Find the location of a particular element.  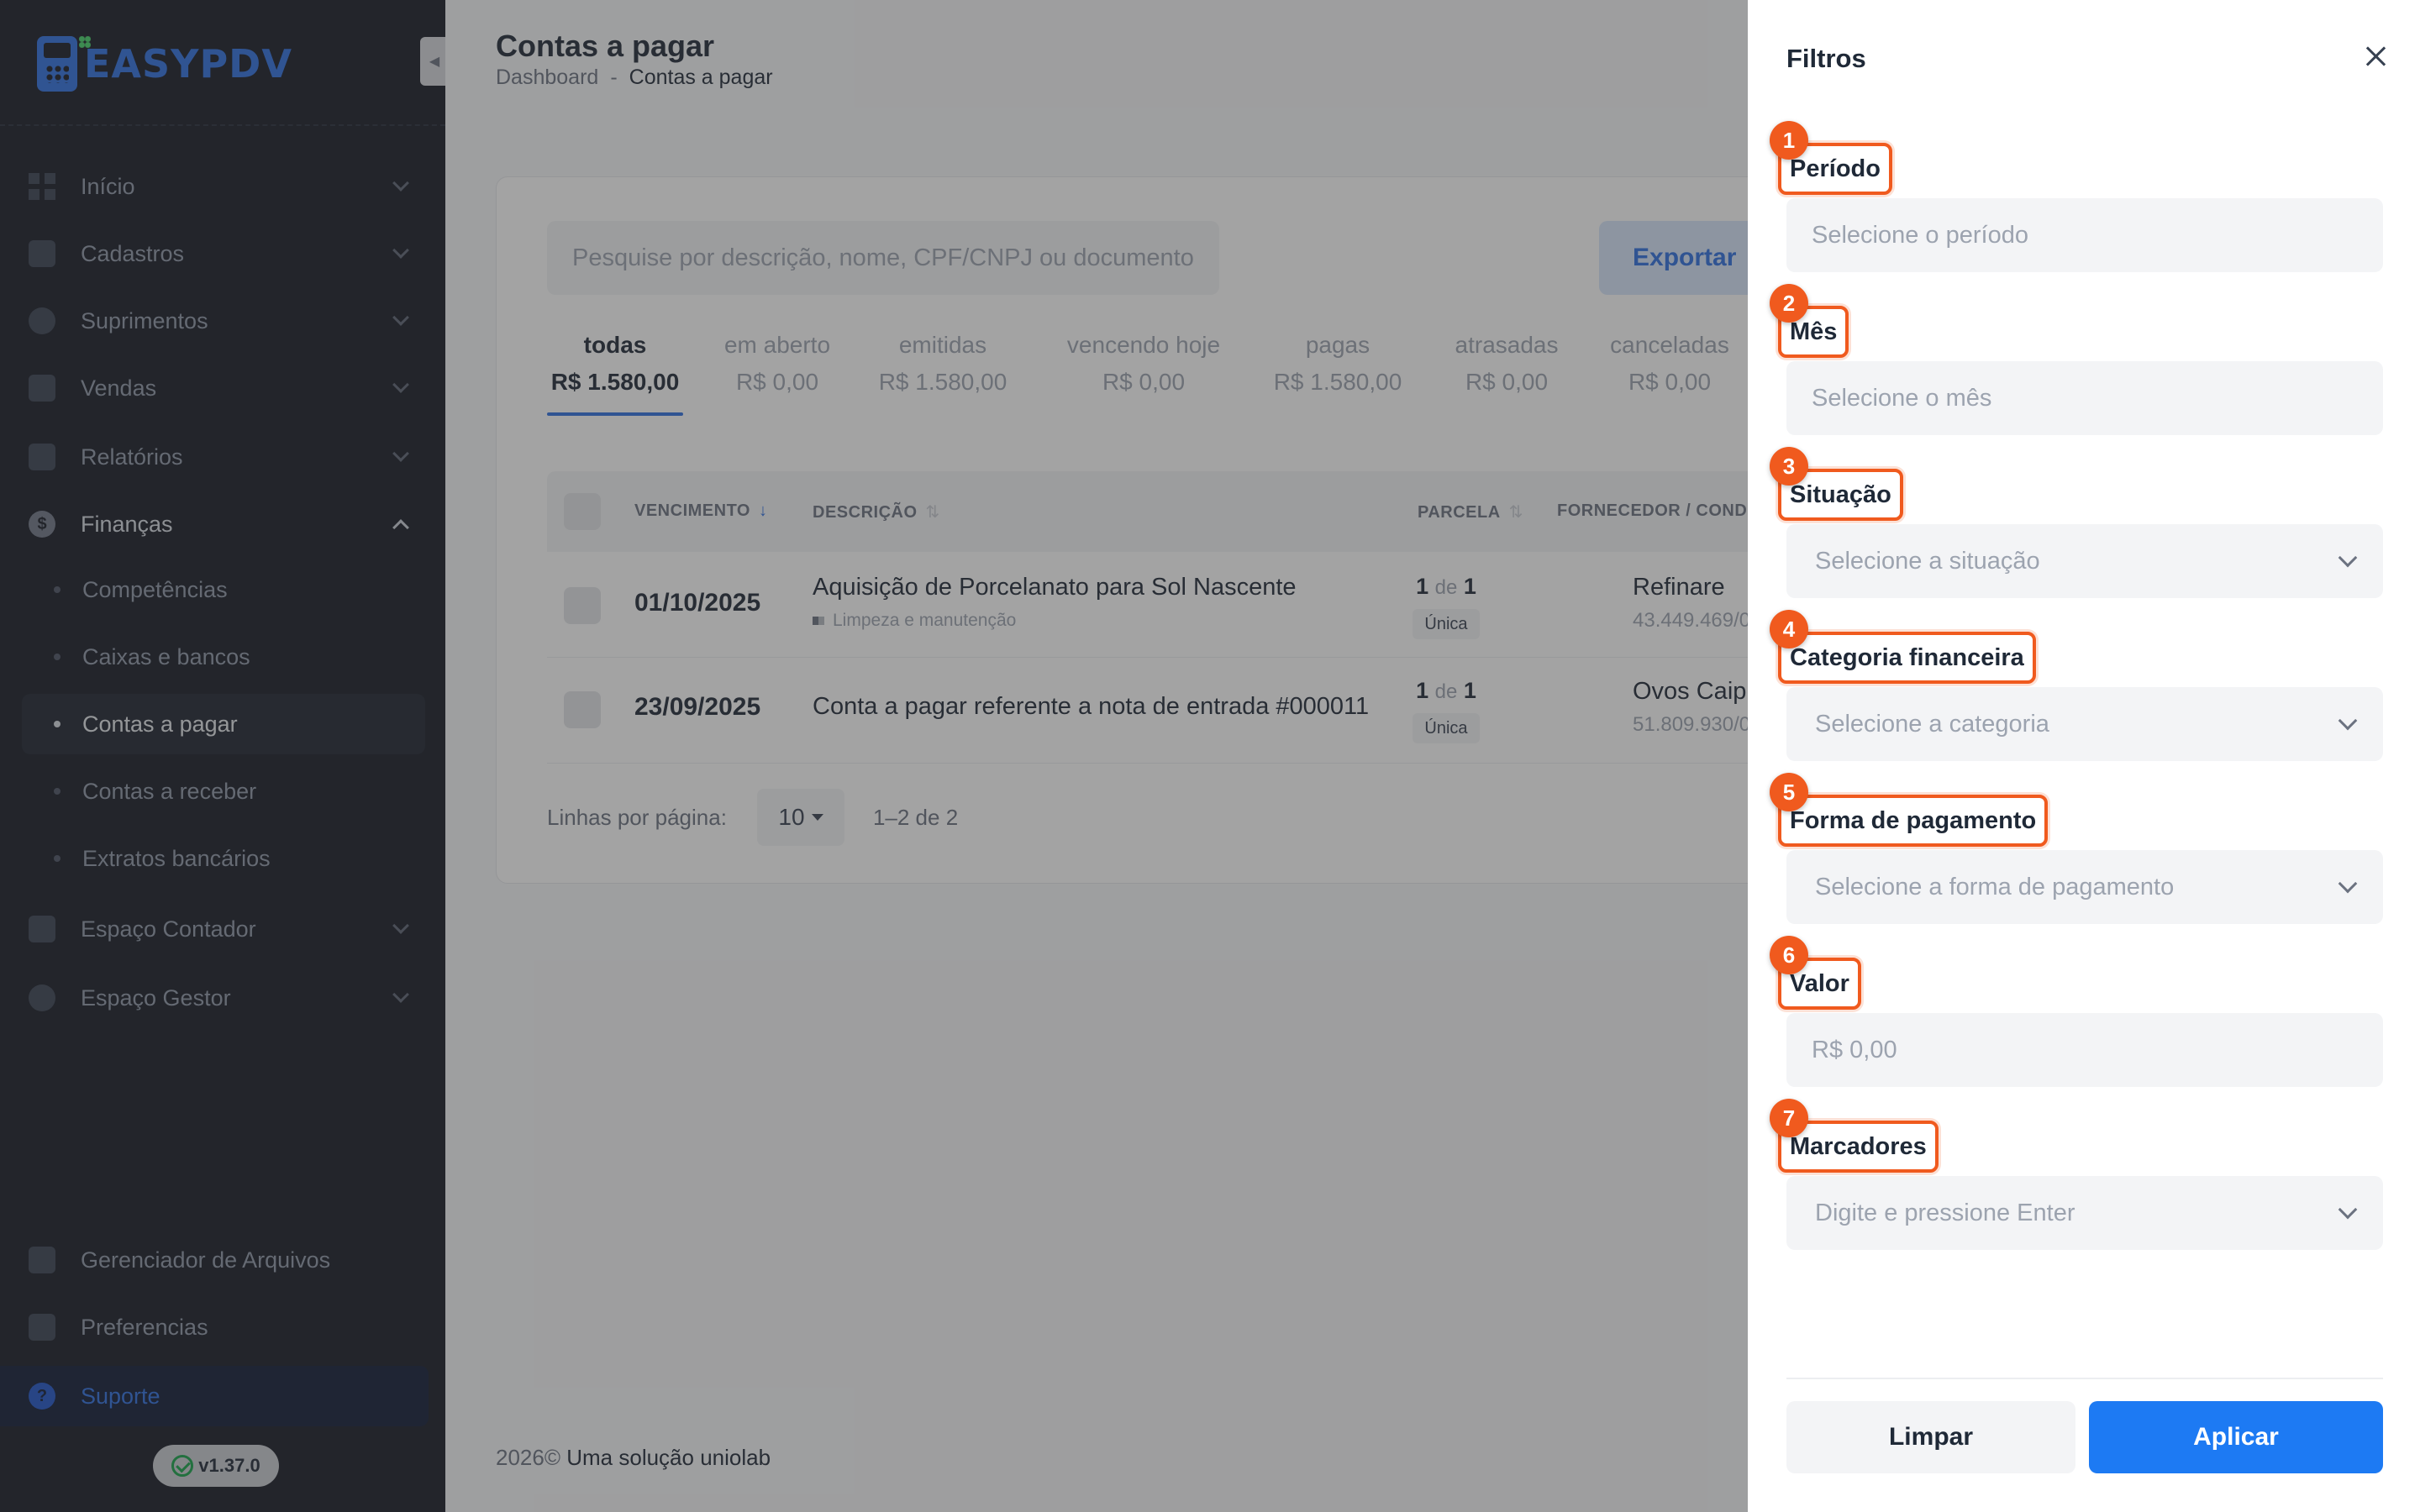

close-icon is located at coordinates (2375, 56).